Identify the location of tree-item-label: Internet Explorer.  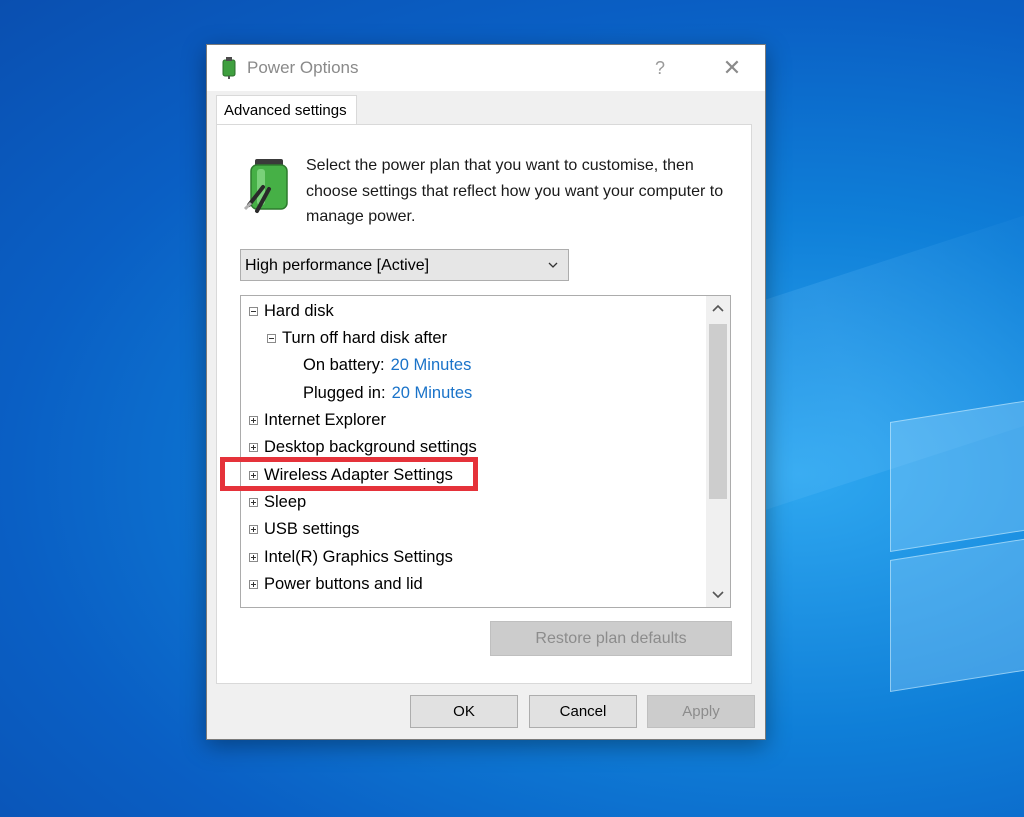
(325, 419).